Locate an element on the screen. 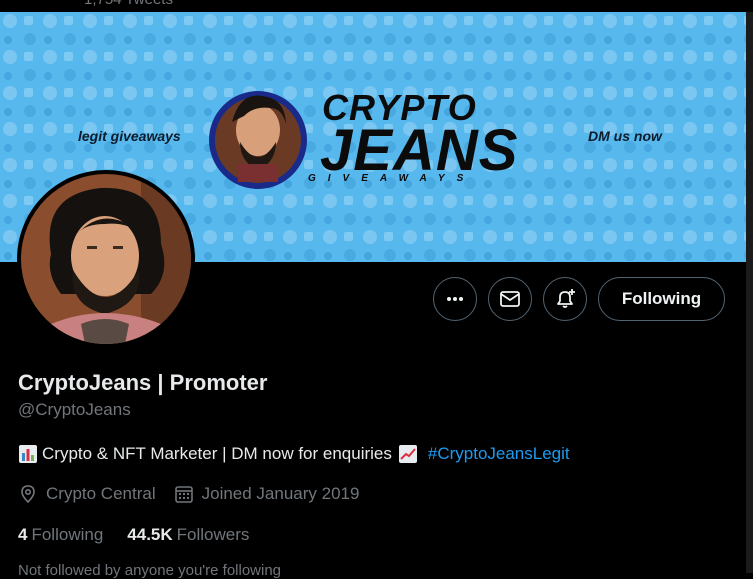 The image size is (753, 579). profile-display-name: CryptoJeans | Promoter is located at coordinates (143, 382).